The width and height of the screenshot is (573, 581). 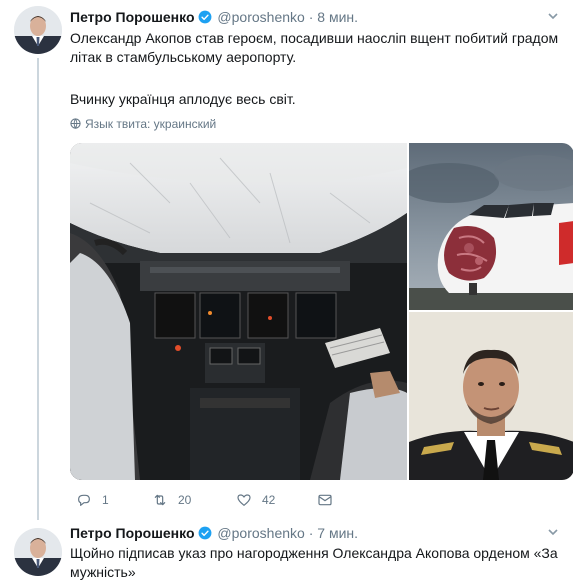 I want to click on tweet-text-second-paragraph: Вчинку українця аплодує весь світ., so click(x=183, y=99).